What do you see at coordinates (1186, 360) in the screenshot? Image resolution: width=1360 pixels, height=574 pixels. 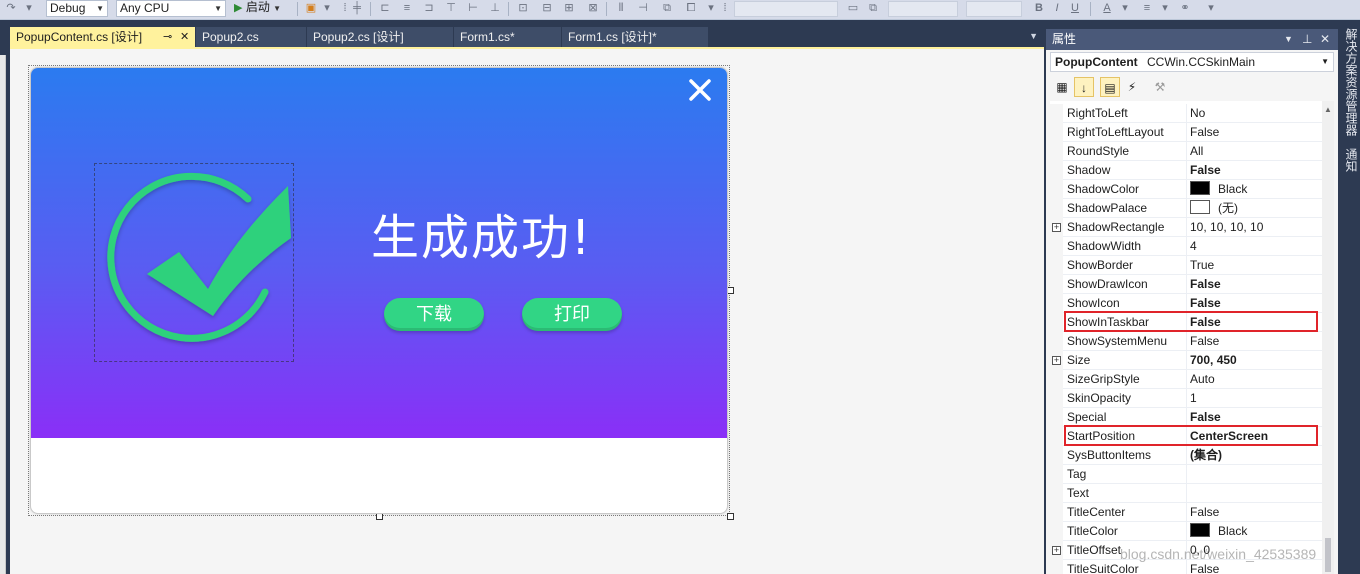 I see `property-row: + Size 700, 450` at bounding box center [1186, 360].